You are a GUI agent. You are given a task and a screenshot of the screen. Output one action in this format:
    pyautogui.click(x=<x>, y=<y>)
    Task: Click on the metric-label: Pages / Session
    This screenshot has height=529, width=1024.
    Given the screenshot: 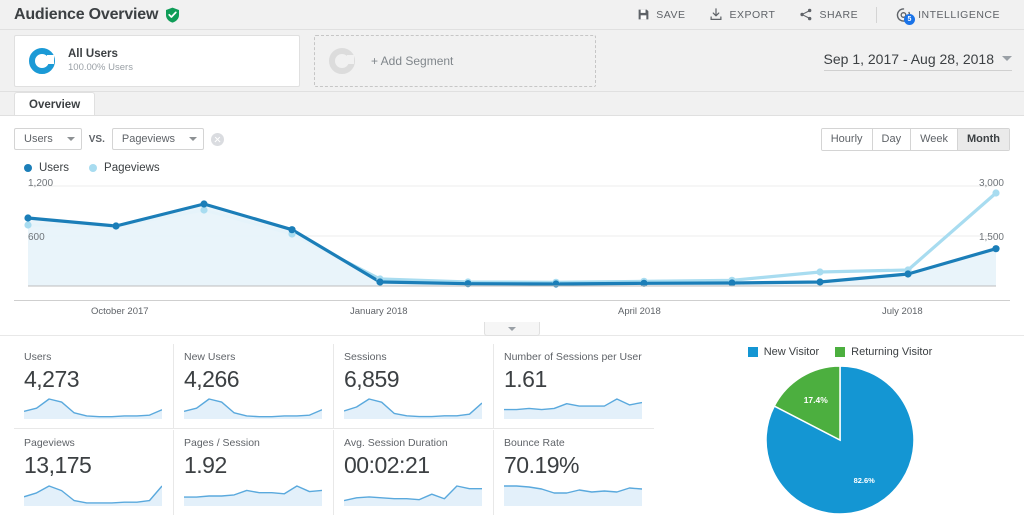 What is the action you would take?
    pyautogui.click(x=222, y=443)
    